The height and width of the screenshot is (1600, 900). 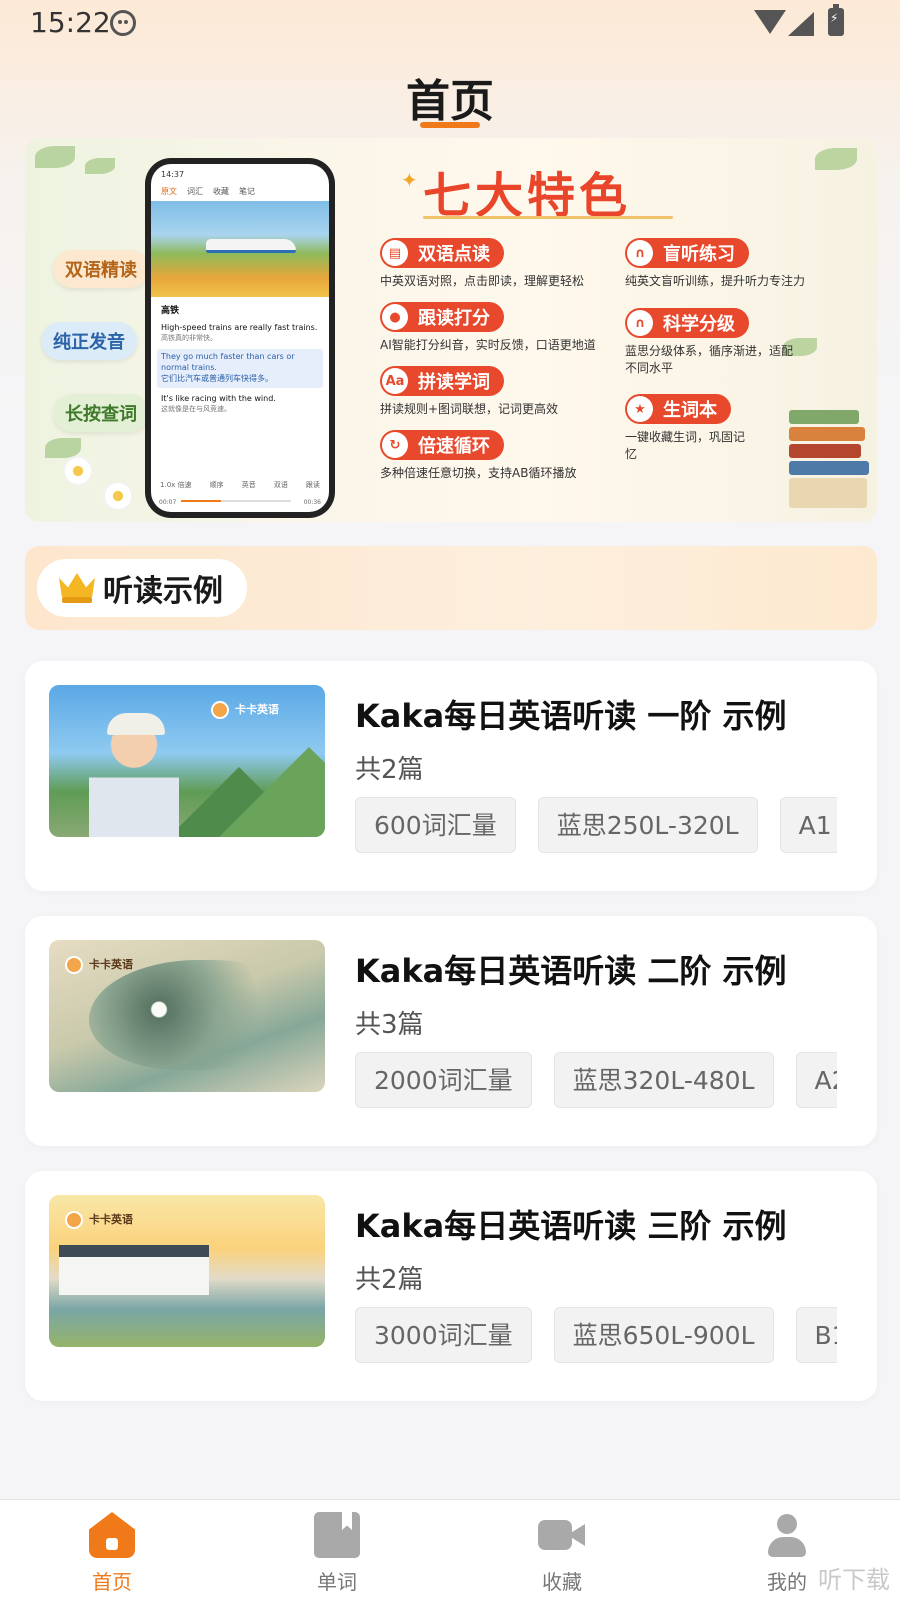 What do you see at coordinates (478, 473) in the screenshot?
I see `feature-desc: 多种倍速任意切换，支持AB循环播放` at bounding box center [478, 473].